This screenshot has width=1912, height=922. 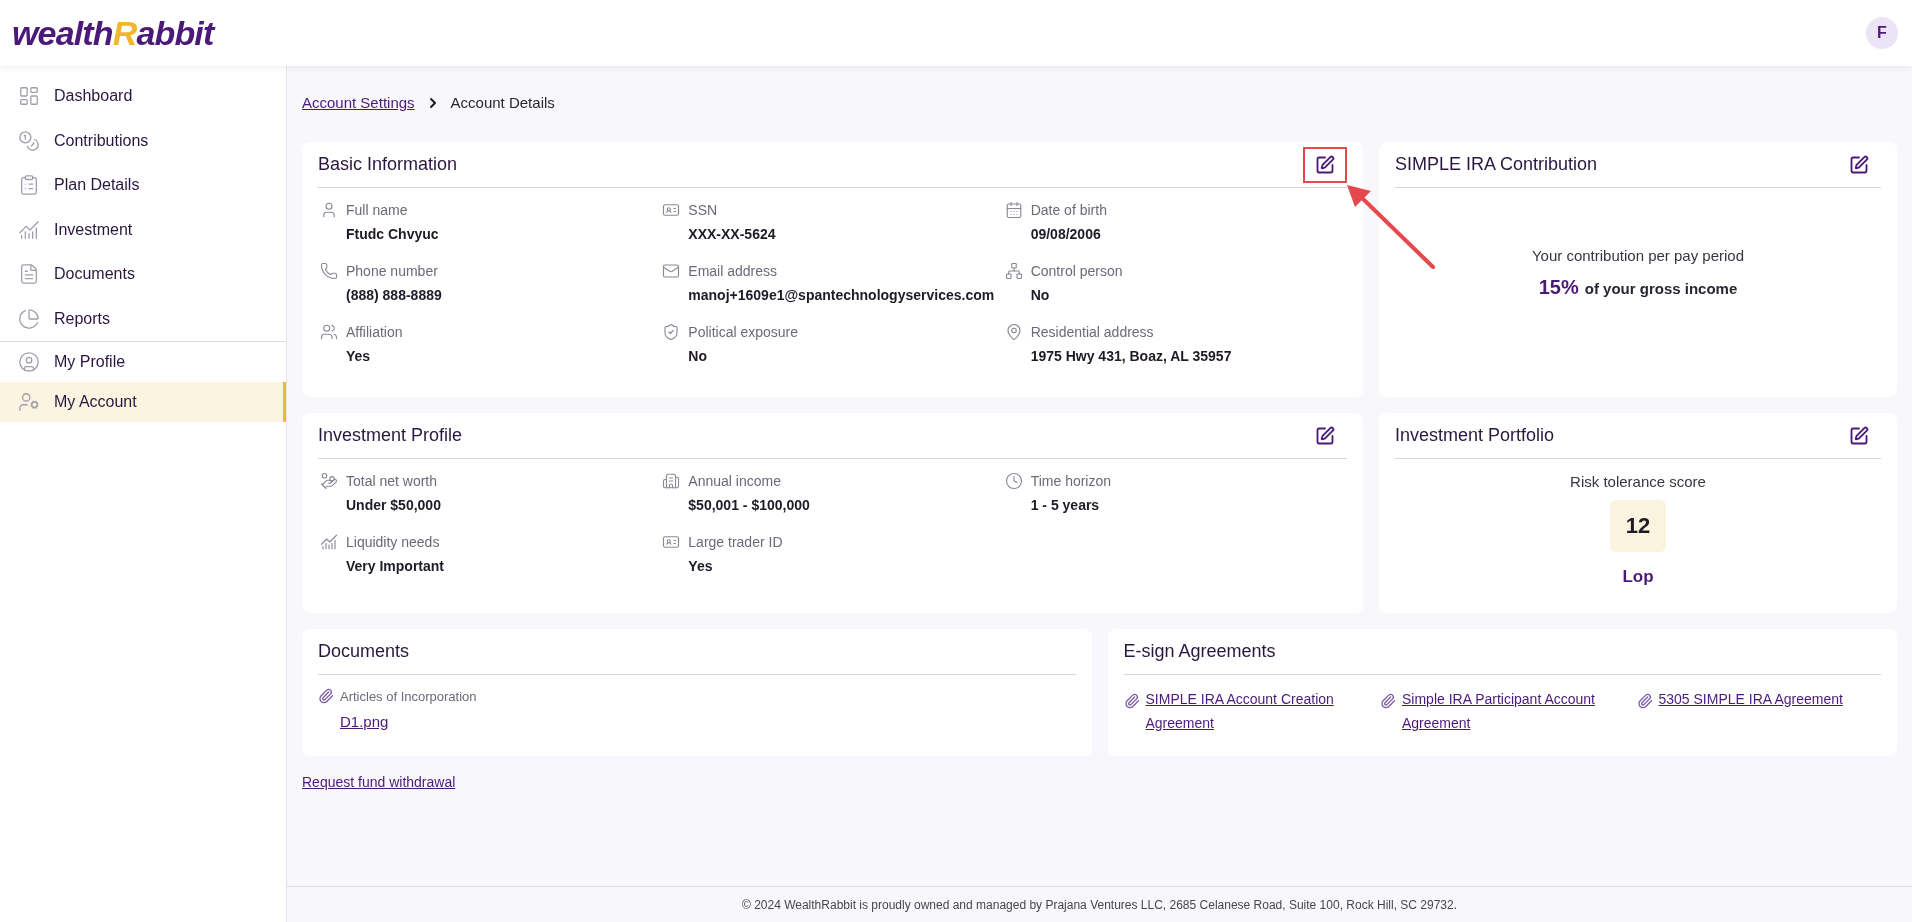 I want to click on calendar-icon, so click(x=1013, y=210).